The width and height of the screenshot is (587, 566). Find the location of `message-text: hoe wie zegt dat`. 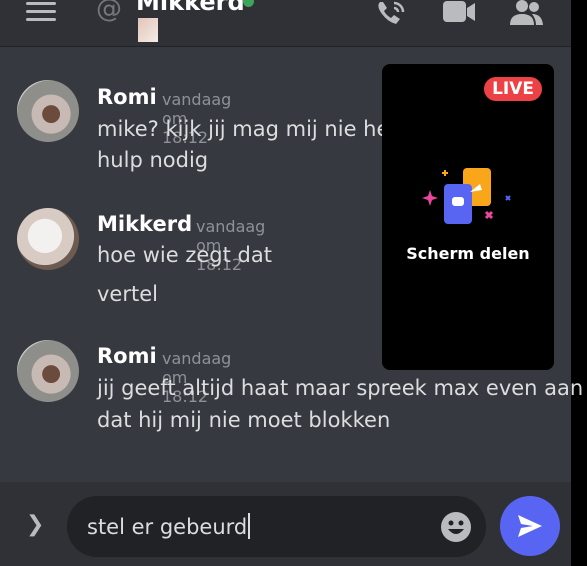

message-text: hoe wie zegt dat is located at coordinates (184, 255).